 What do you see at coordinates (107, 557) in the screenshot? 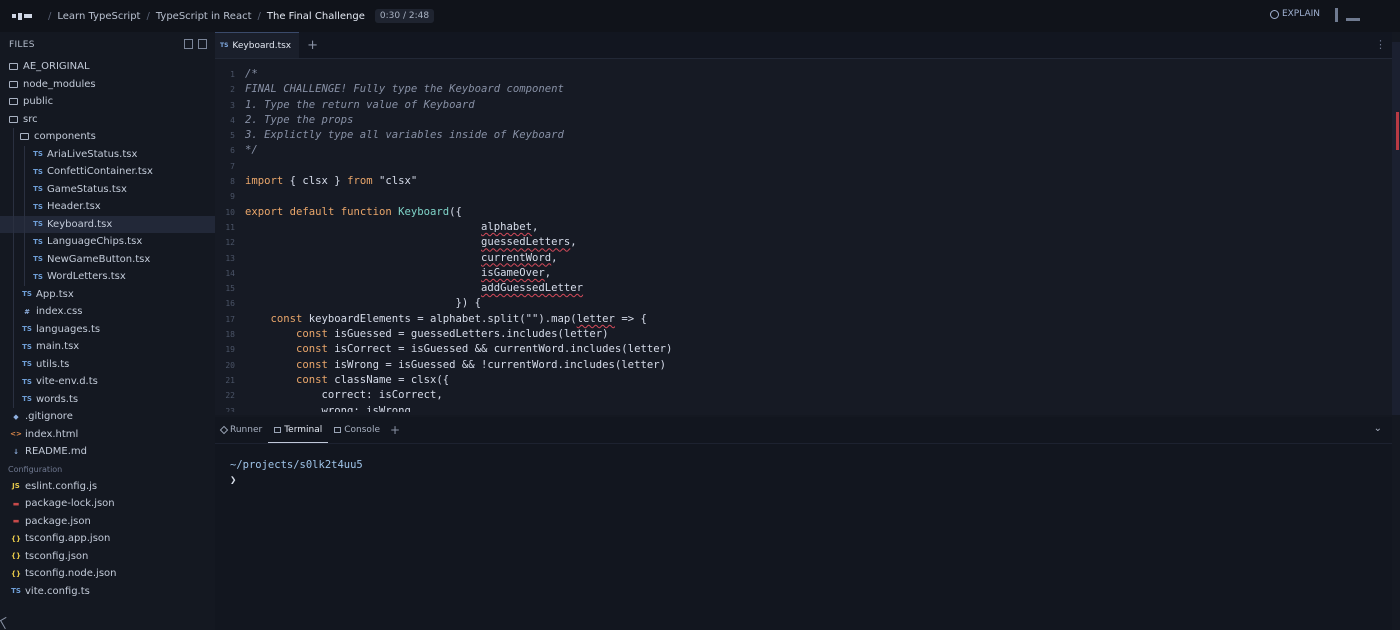
I see `file-item: {} tsconfig.json` at bounding box center [107, 557].